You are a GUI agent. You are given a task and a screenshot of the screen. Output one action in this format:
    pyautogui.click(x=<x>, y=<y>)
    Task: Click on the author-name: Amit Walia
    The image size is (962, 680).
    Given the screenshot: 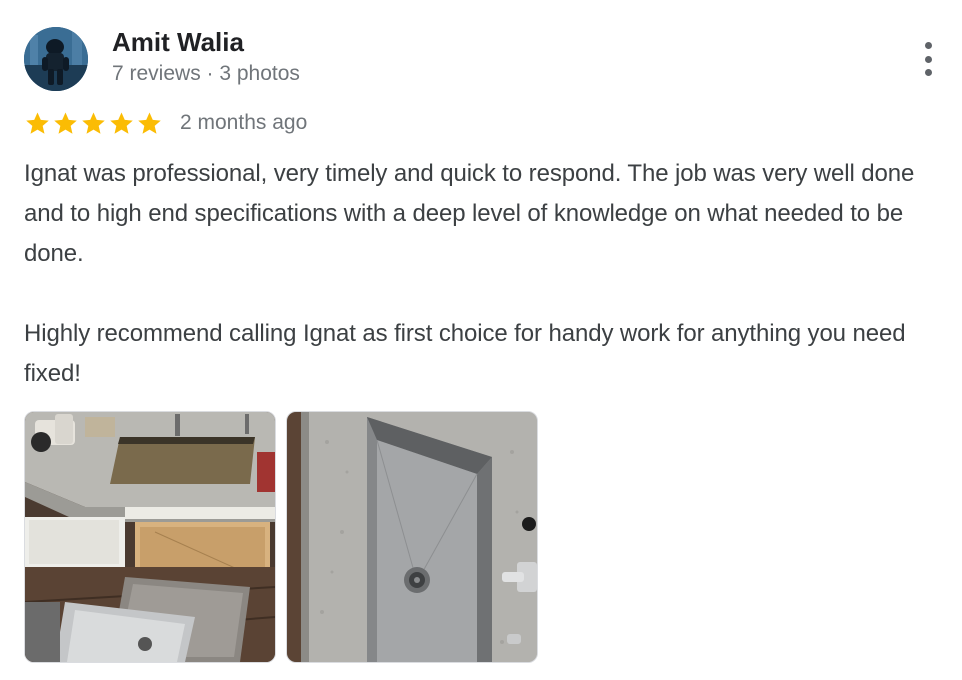 What is the action you would take?
    pyautogui.click(x=178, y=42)
    